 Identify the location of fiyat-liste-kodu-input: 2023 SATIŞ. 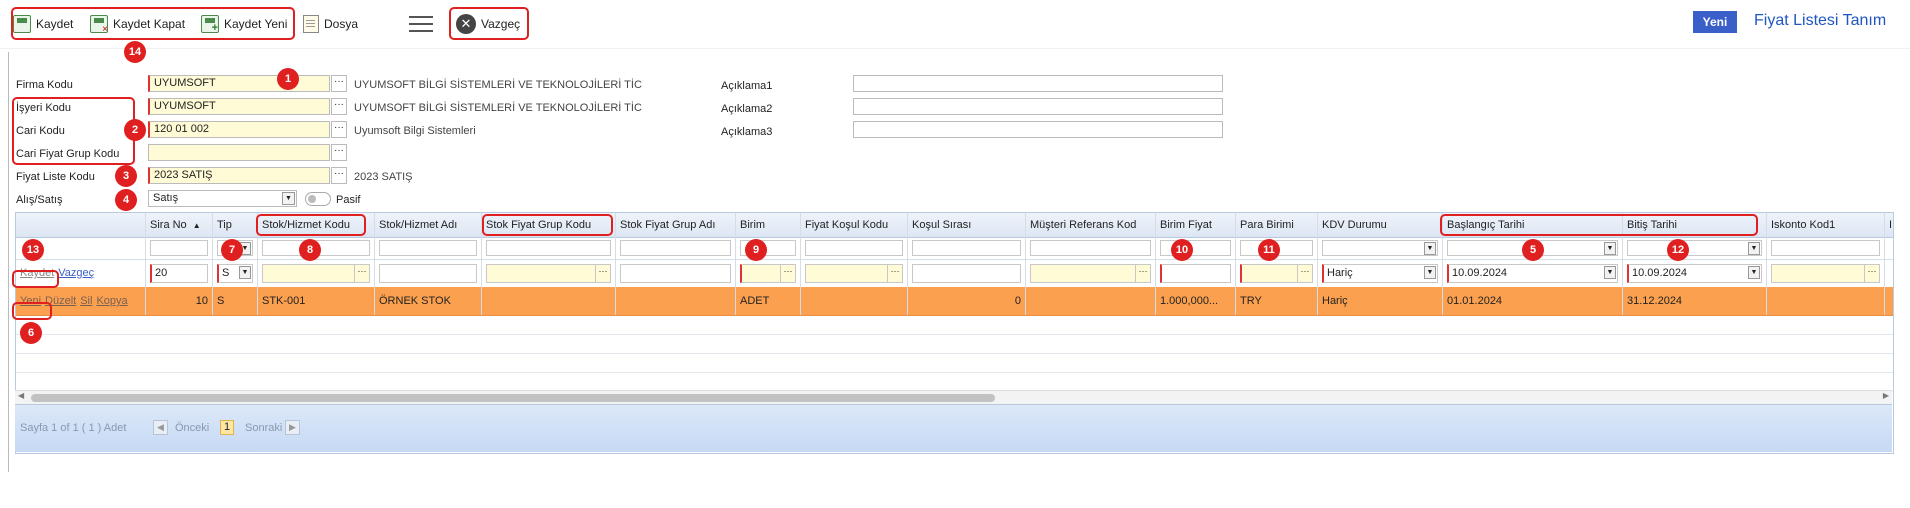
(239, 175).